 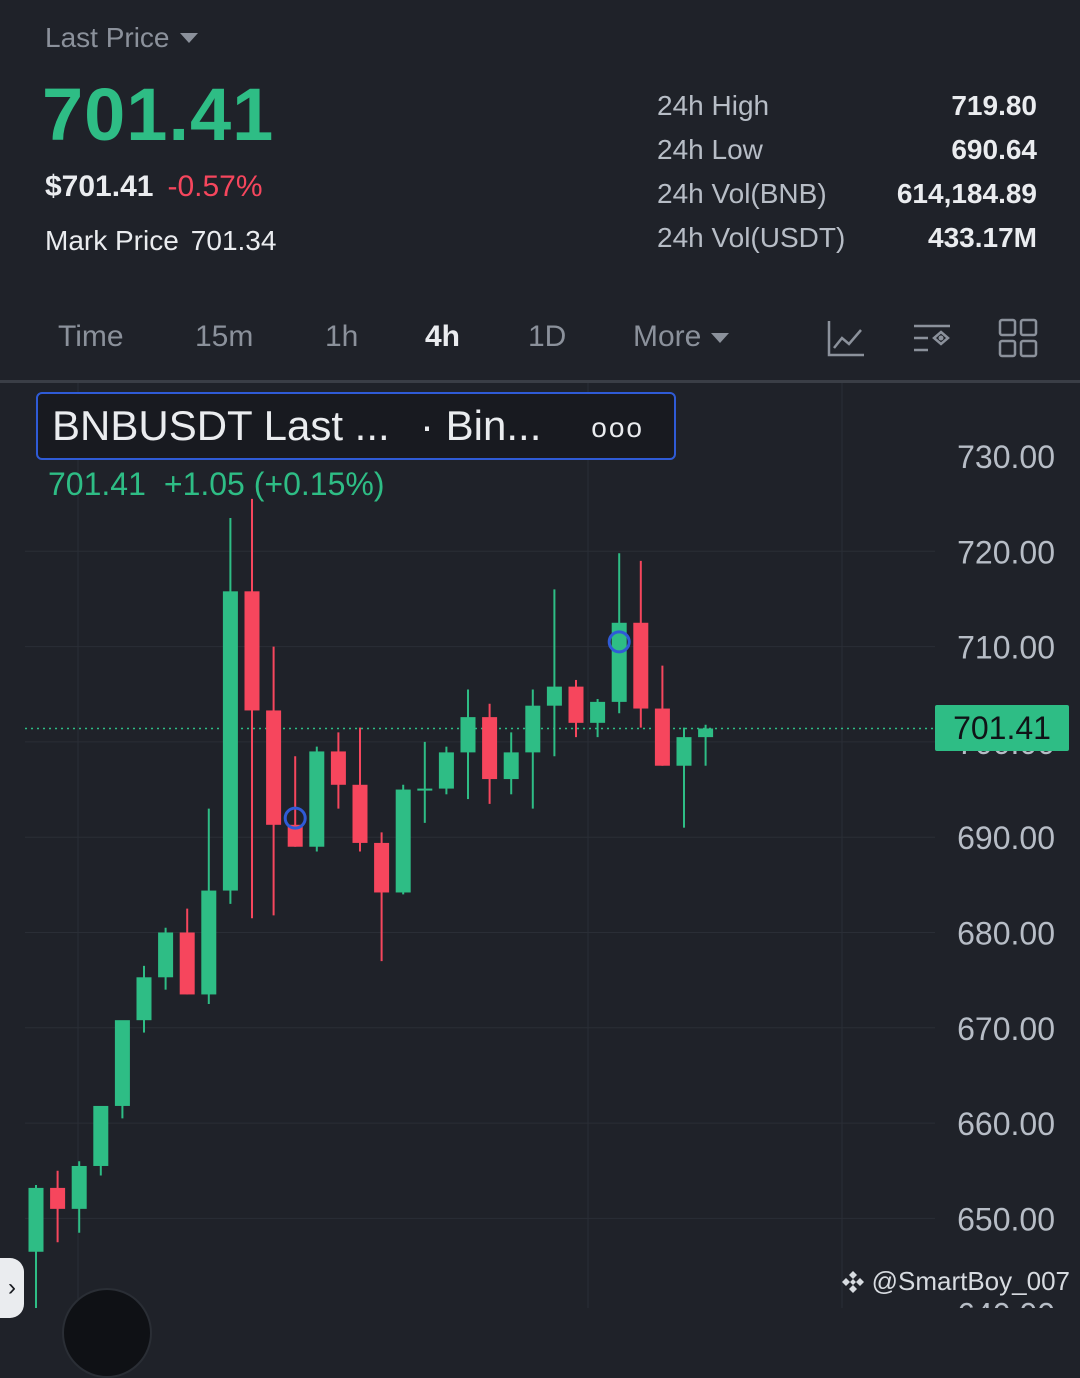 I want to click on tab-more-label: More, so click(x=667, y=336).